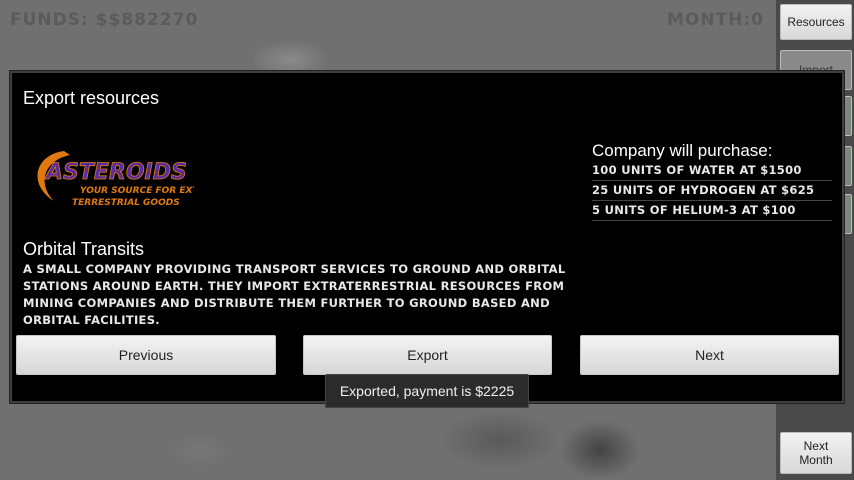 Image resolution: width=854 pixels, height=480 pixels. What do you see at coordinates (427, 355) in the screenshot?
I see `export-button: Export` at bounding box center [427, 355].